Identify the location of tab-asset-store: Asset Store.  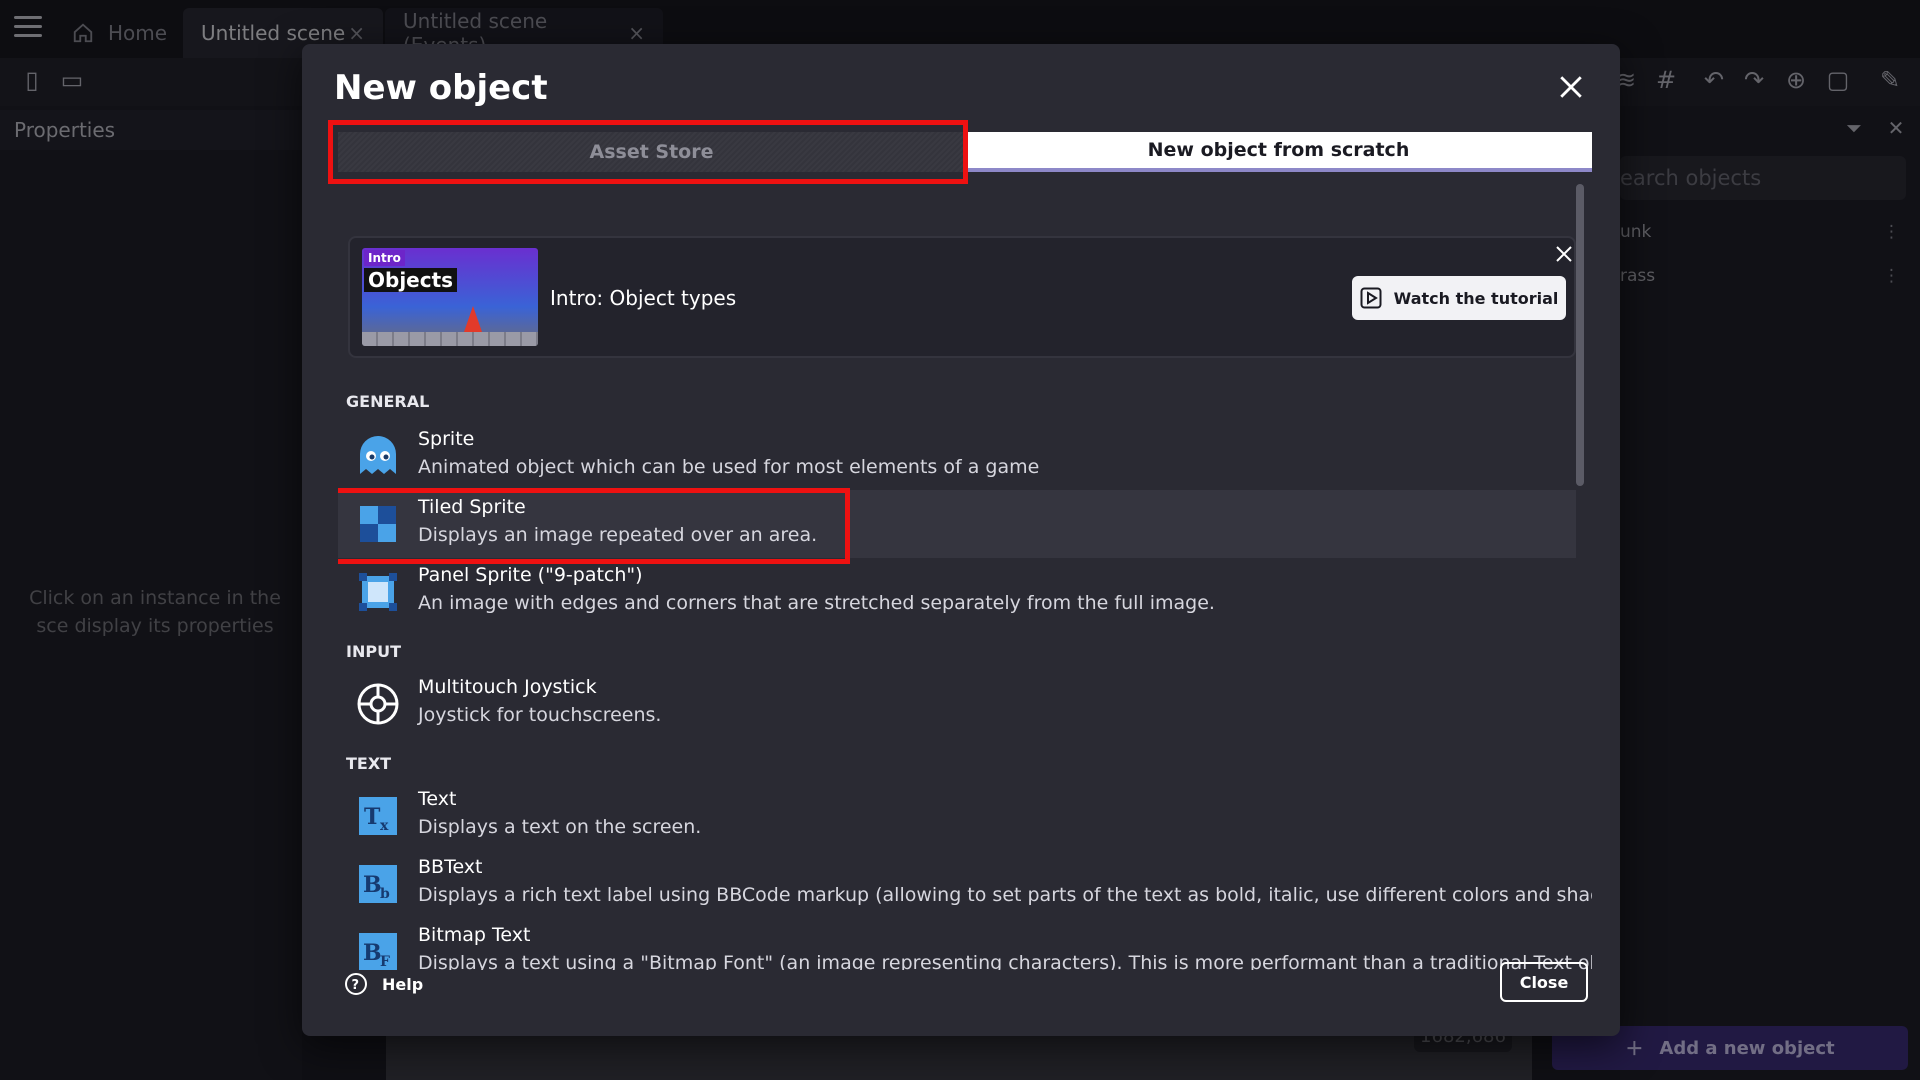
(651, 152).